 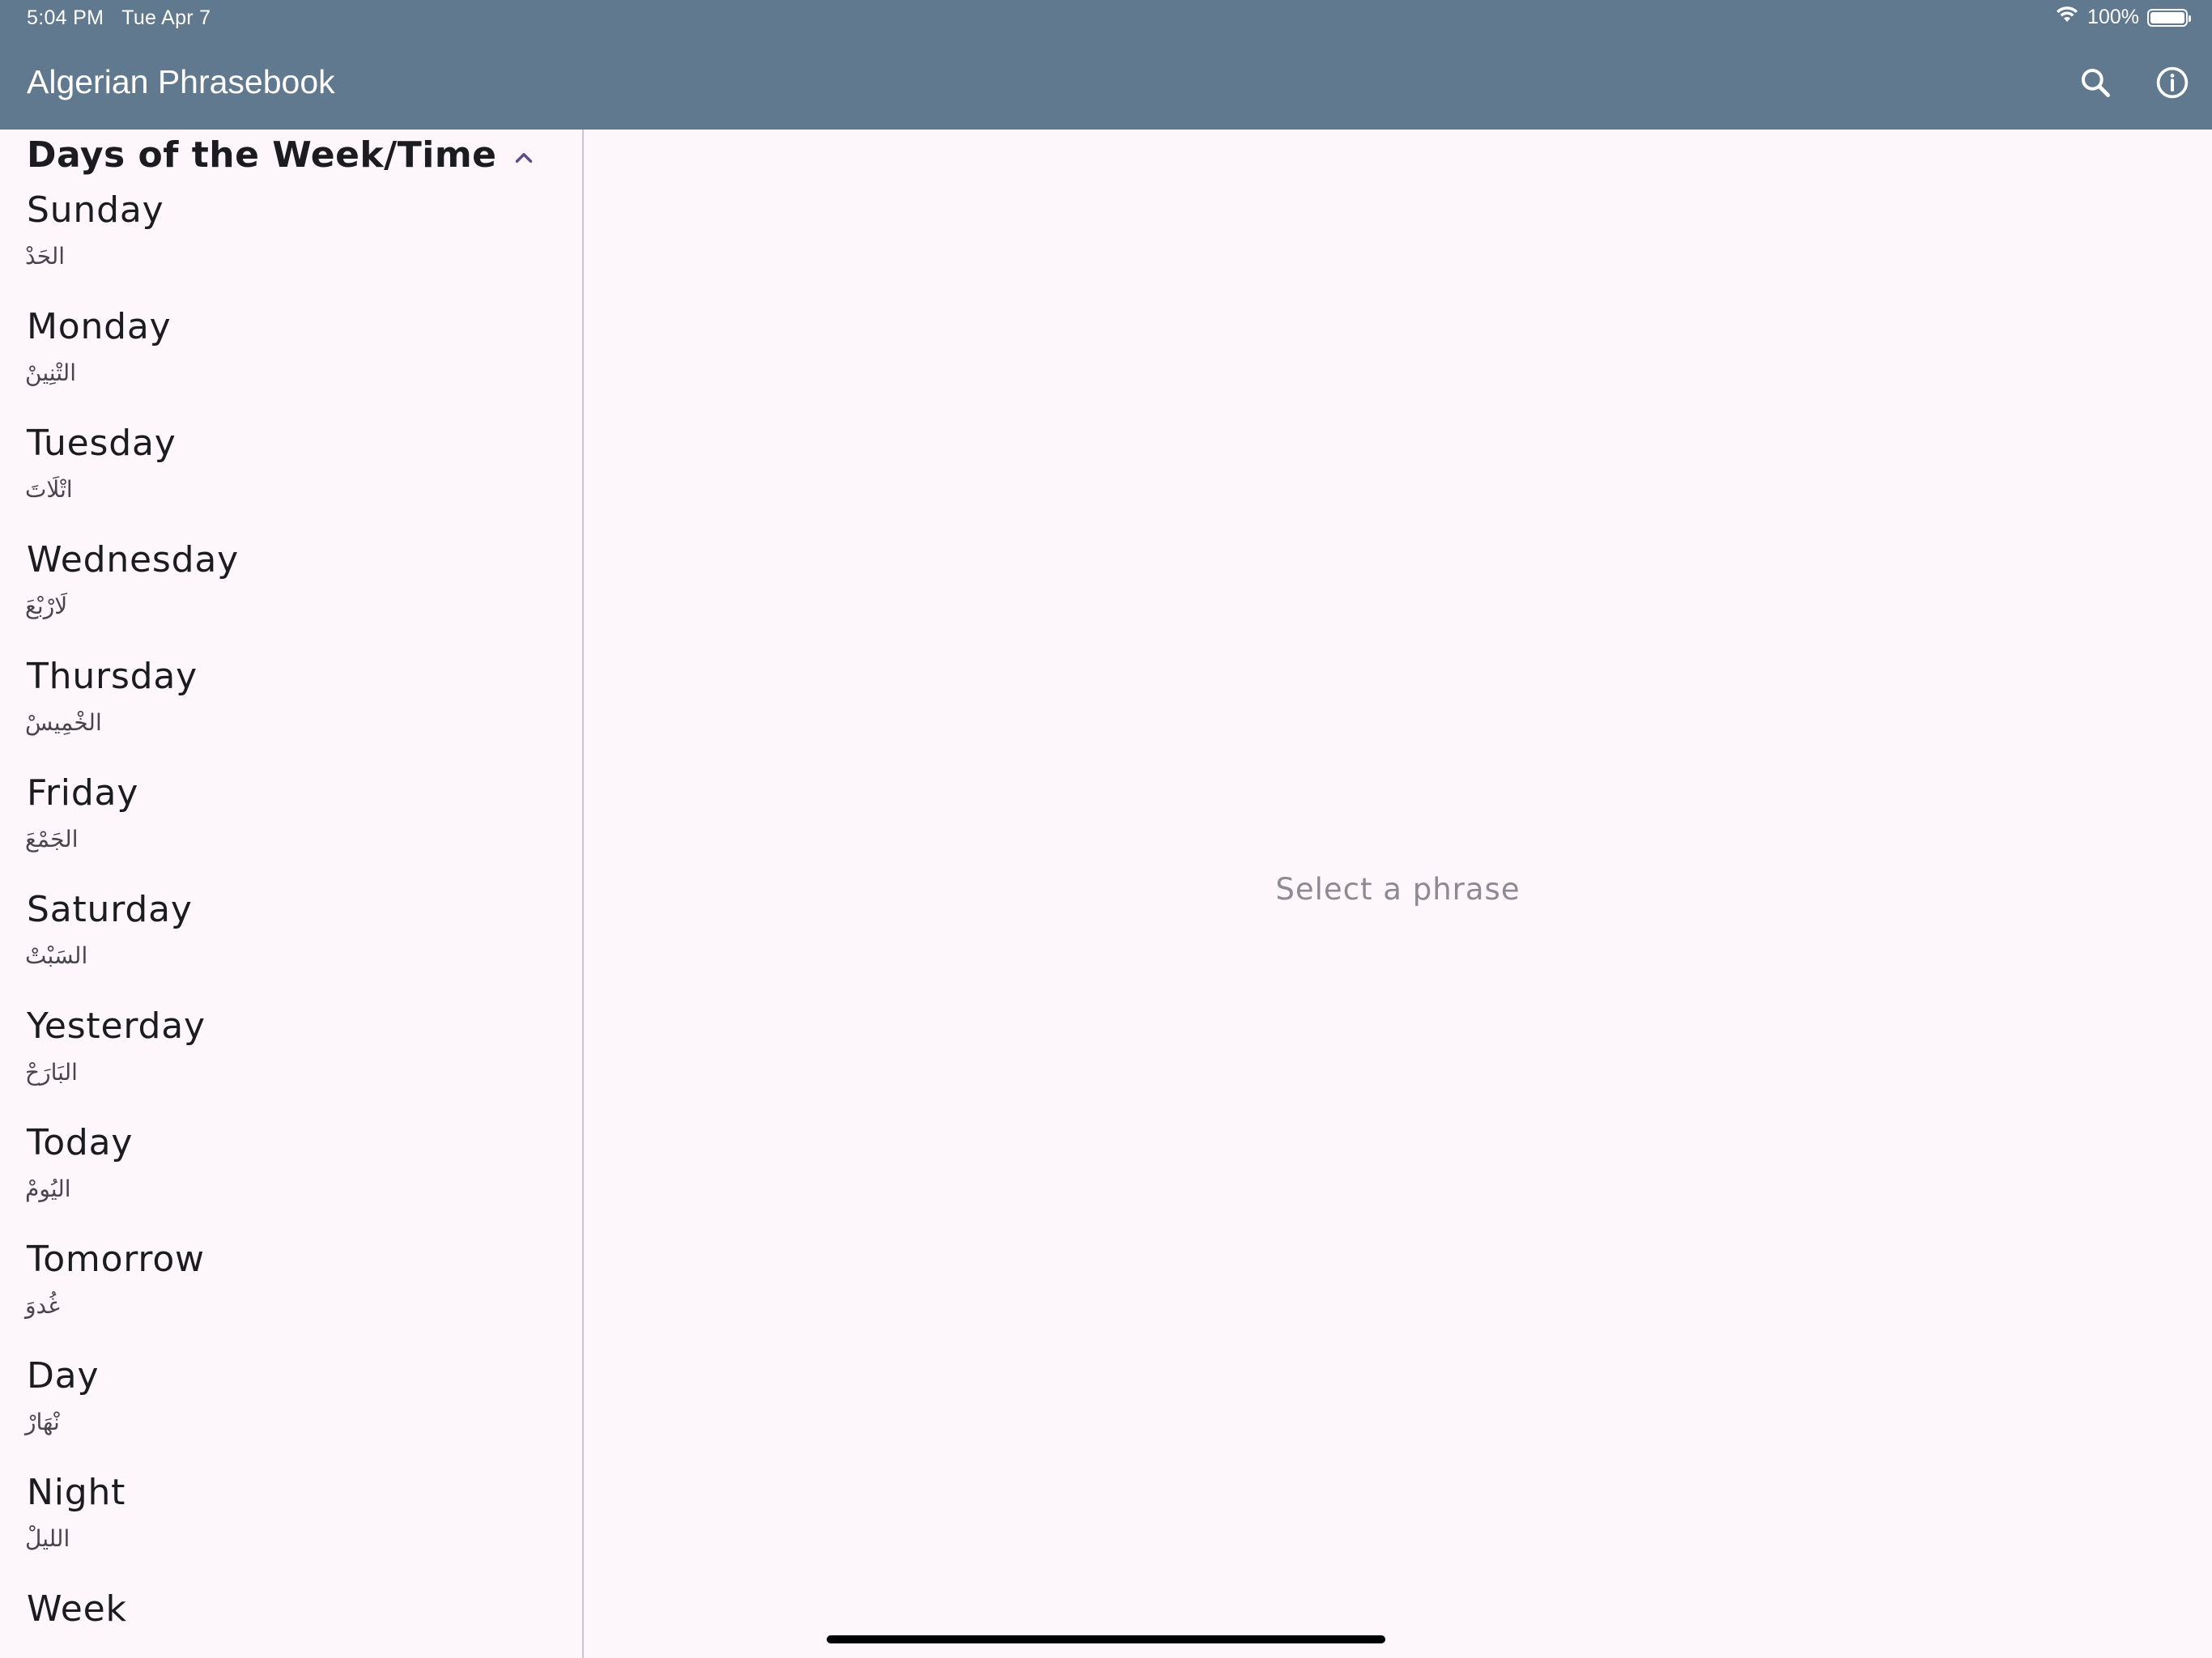 I want to click on status-date: Tue Apr 7, so click(x=166, y=17).